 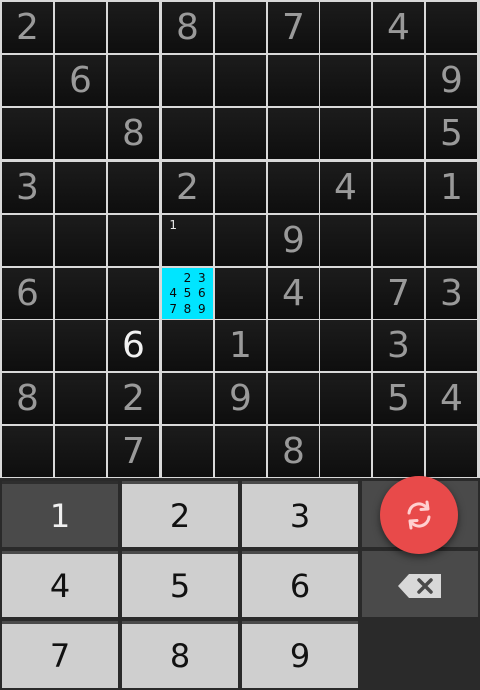 What do you see at coordinates (451, 240) in the screenshot?
I see `cell-r5c9` at bounding box center [451, 240].